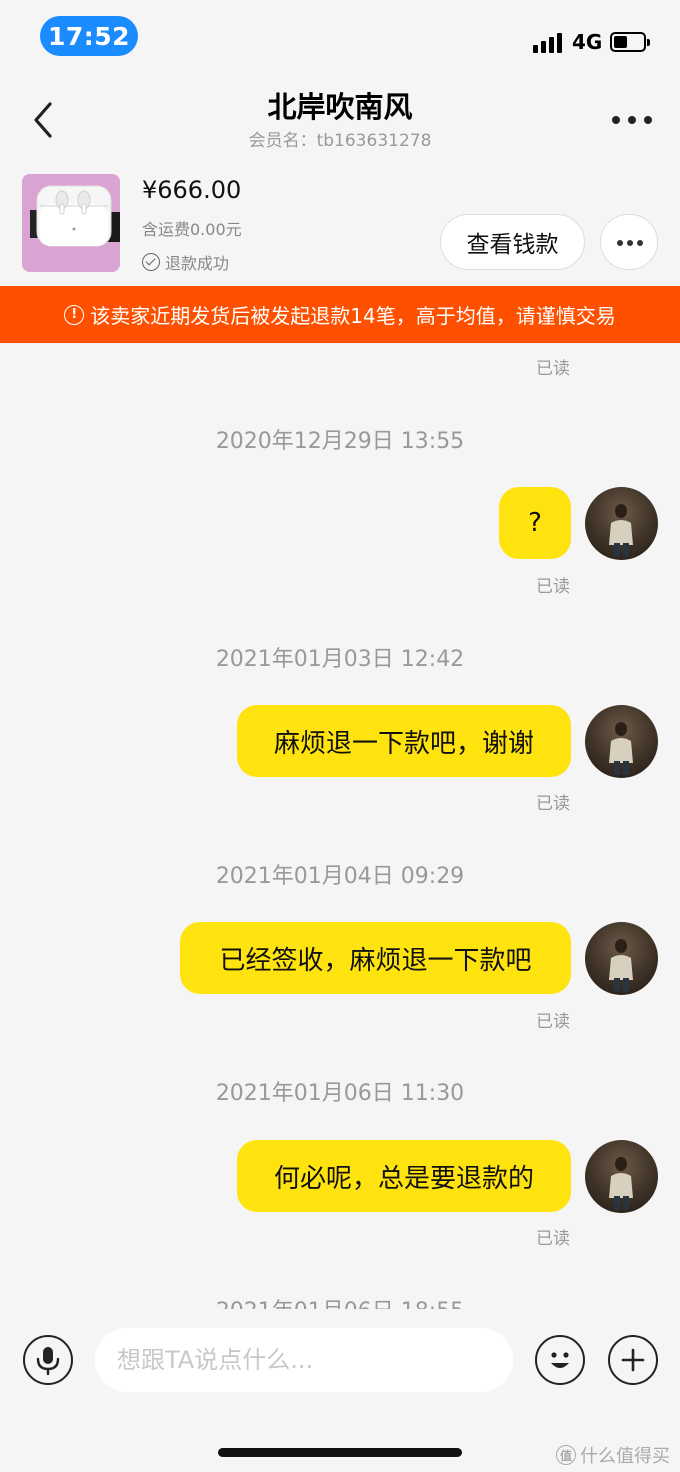 This screenshot has width=680, height=1472. I want to click on watermark-text: 什么值得买, so click(625, 1456).